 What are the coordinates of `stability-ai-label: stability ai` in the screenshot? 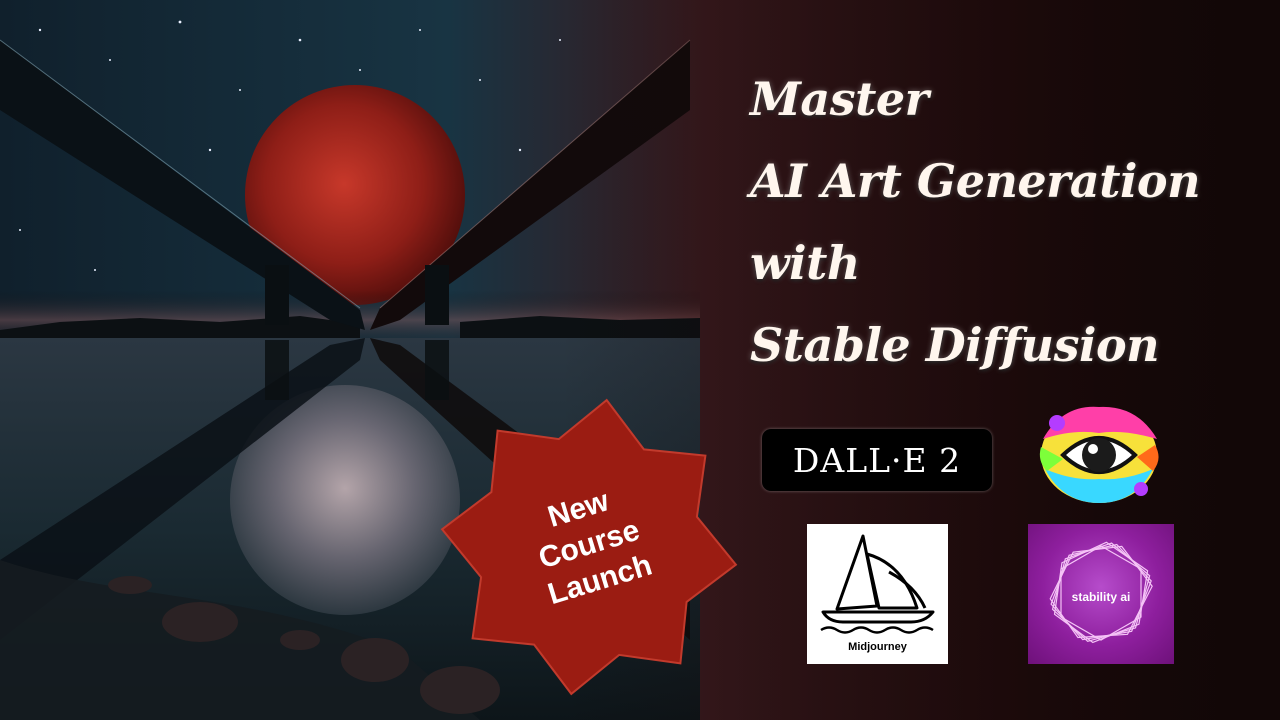 It's located at (1101, 597).